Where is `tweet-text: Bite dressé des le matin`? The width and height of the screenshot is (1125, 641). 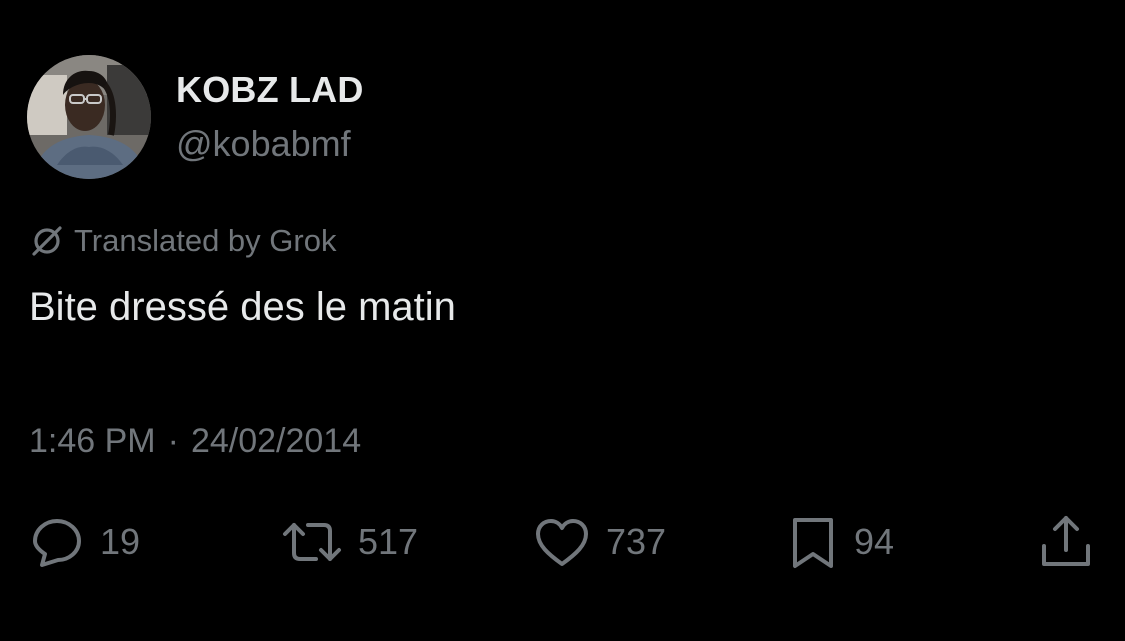
tweet-text: Bite dressé des le matin is located at coordinates (242, 307).